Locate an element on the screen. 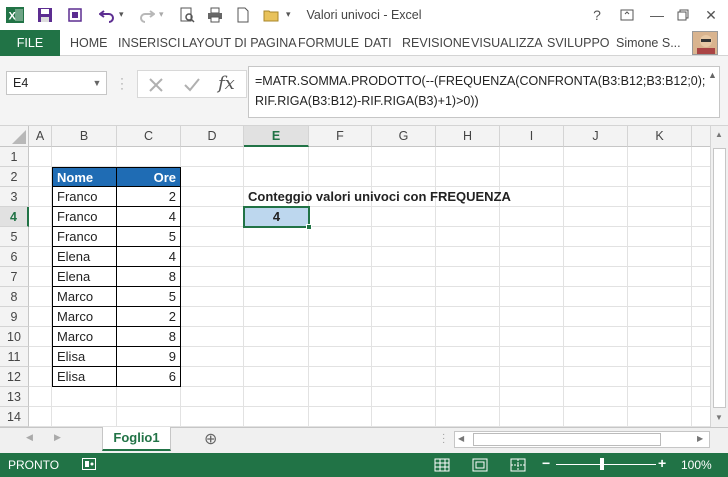  column-header-c: C is located at coordinates (149, 136).